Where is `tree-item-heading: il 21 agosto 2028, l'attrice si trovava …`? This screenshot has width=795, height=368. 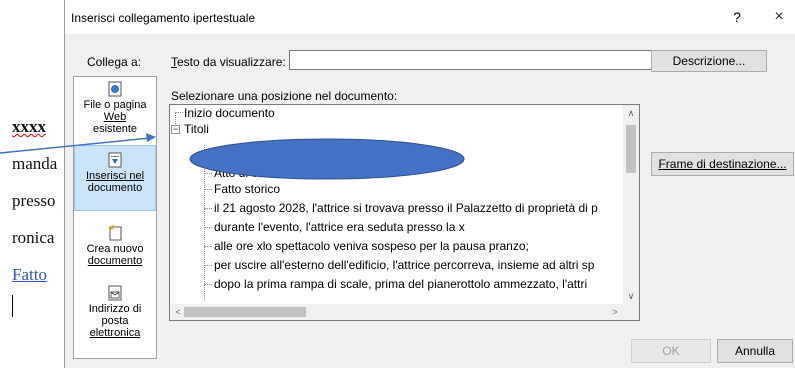 tree-item-heading: il 21 agosto 2028, l'attrice si trovava … is located at coordinates (406, 208).